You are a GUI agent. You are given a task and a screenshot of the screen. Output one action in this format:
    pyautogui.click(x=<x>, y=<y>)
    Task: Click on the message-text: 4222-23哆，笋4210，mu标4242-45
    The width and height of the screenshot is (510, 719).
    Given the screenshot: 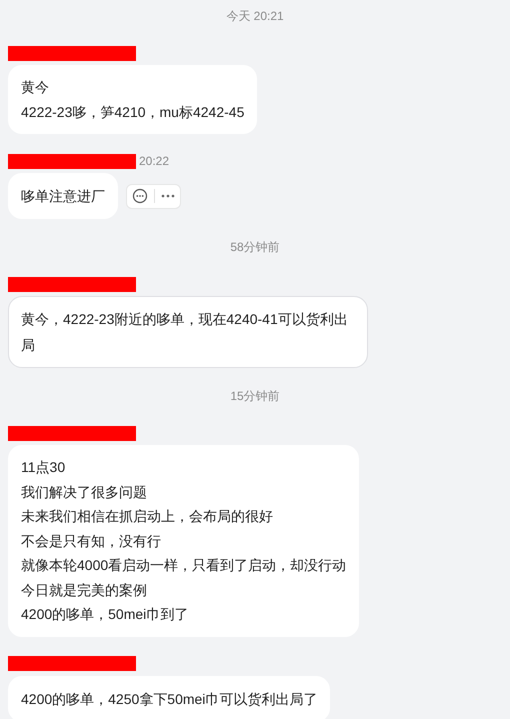 What is the action you would take?
    pyautogui.click(x=132, y=112)
    